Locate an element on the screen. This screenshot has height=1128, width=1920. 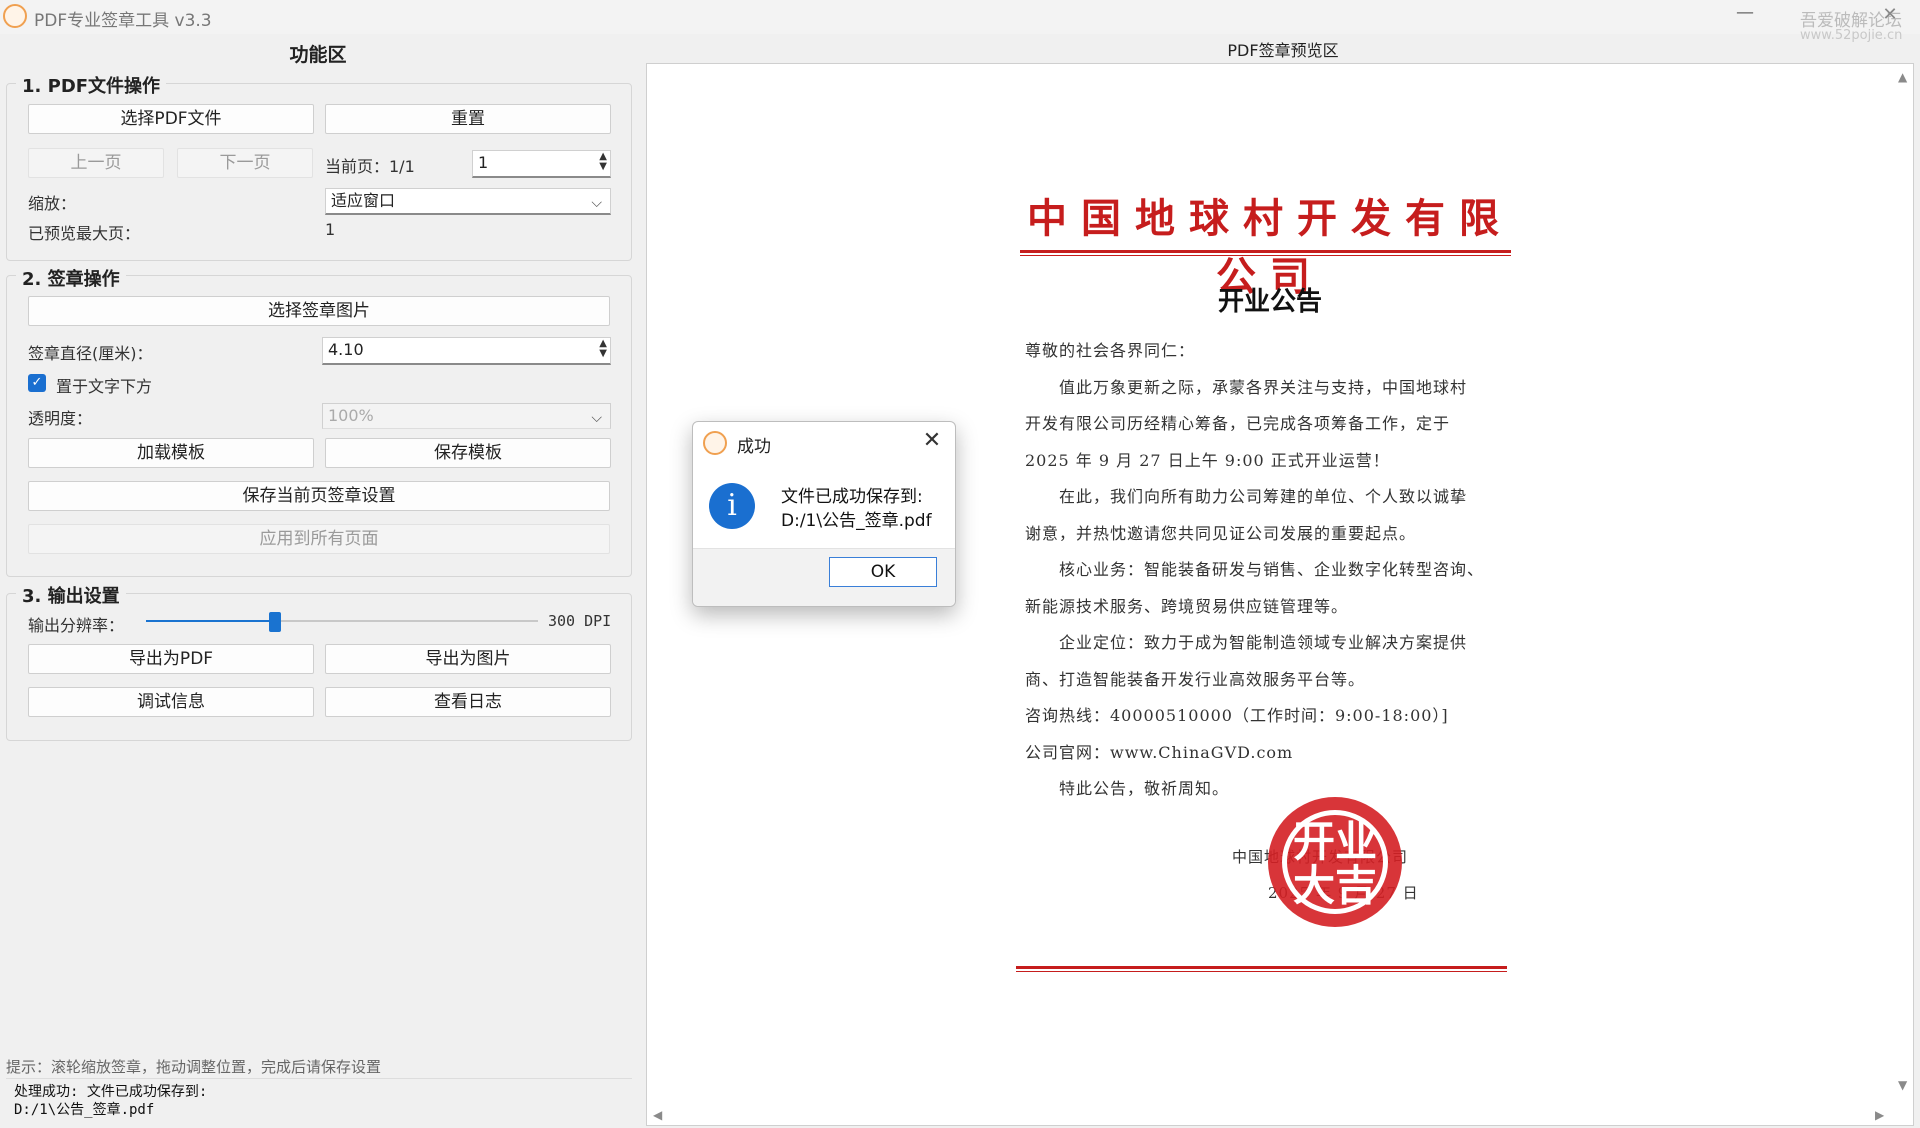
minimize-button: — is located at coordinates (1745, 16).